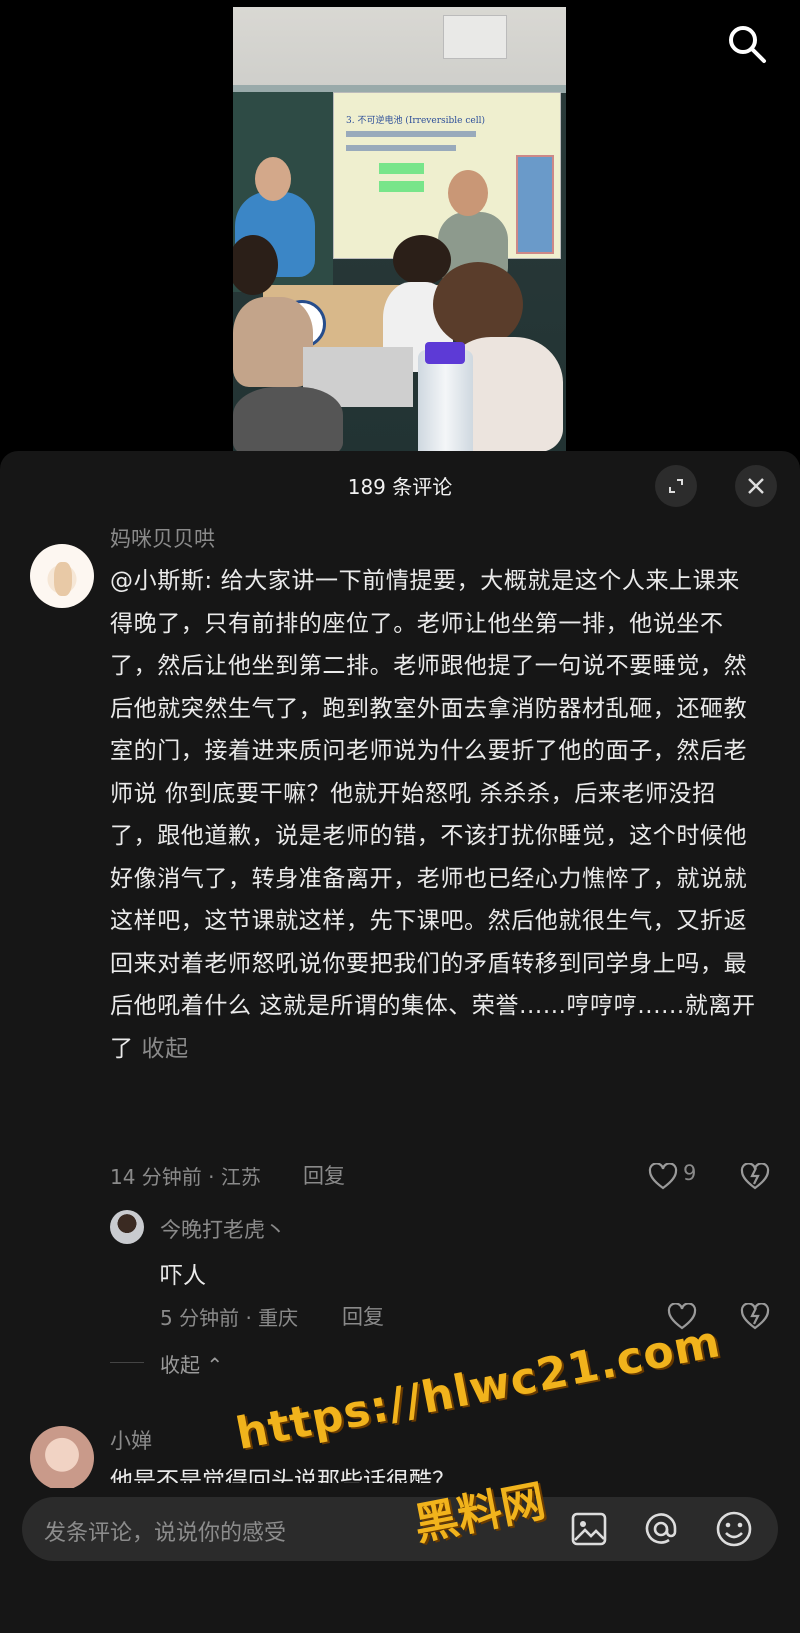 The width and height of the screenshot is (800, 1633). Describe the element at coordinates (162, 538) in the screenshot. I see `comment-username: 妈咪贝贝哄` at that location.